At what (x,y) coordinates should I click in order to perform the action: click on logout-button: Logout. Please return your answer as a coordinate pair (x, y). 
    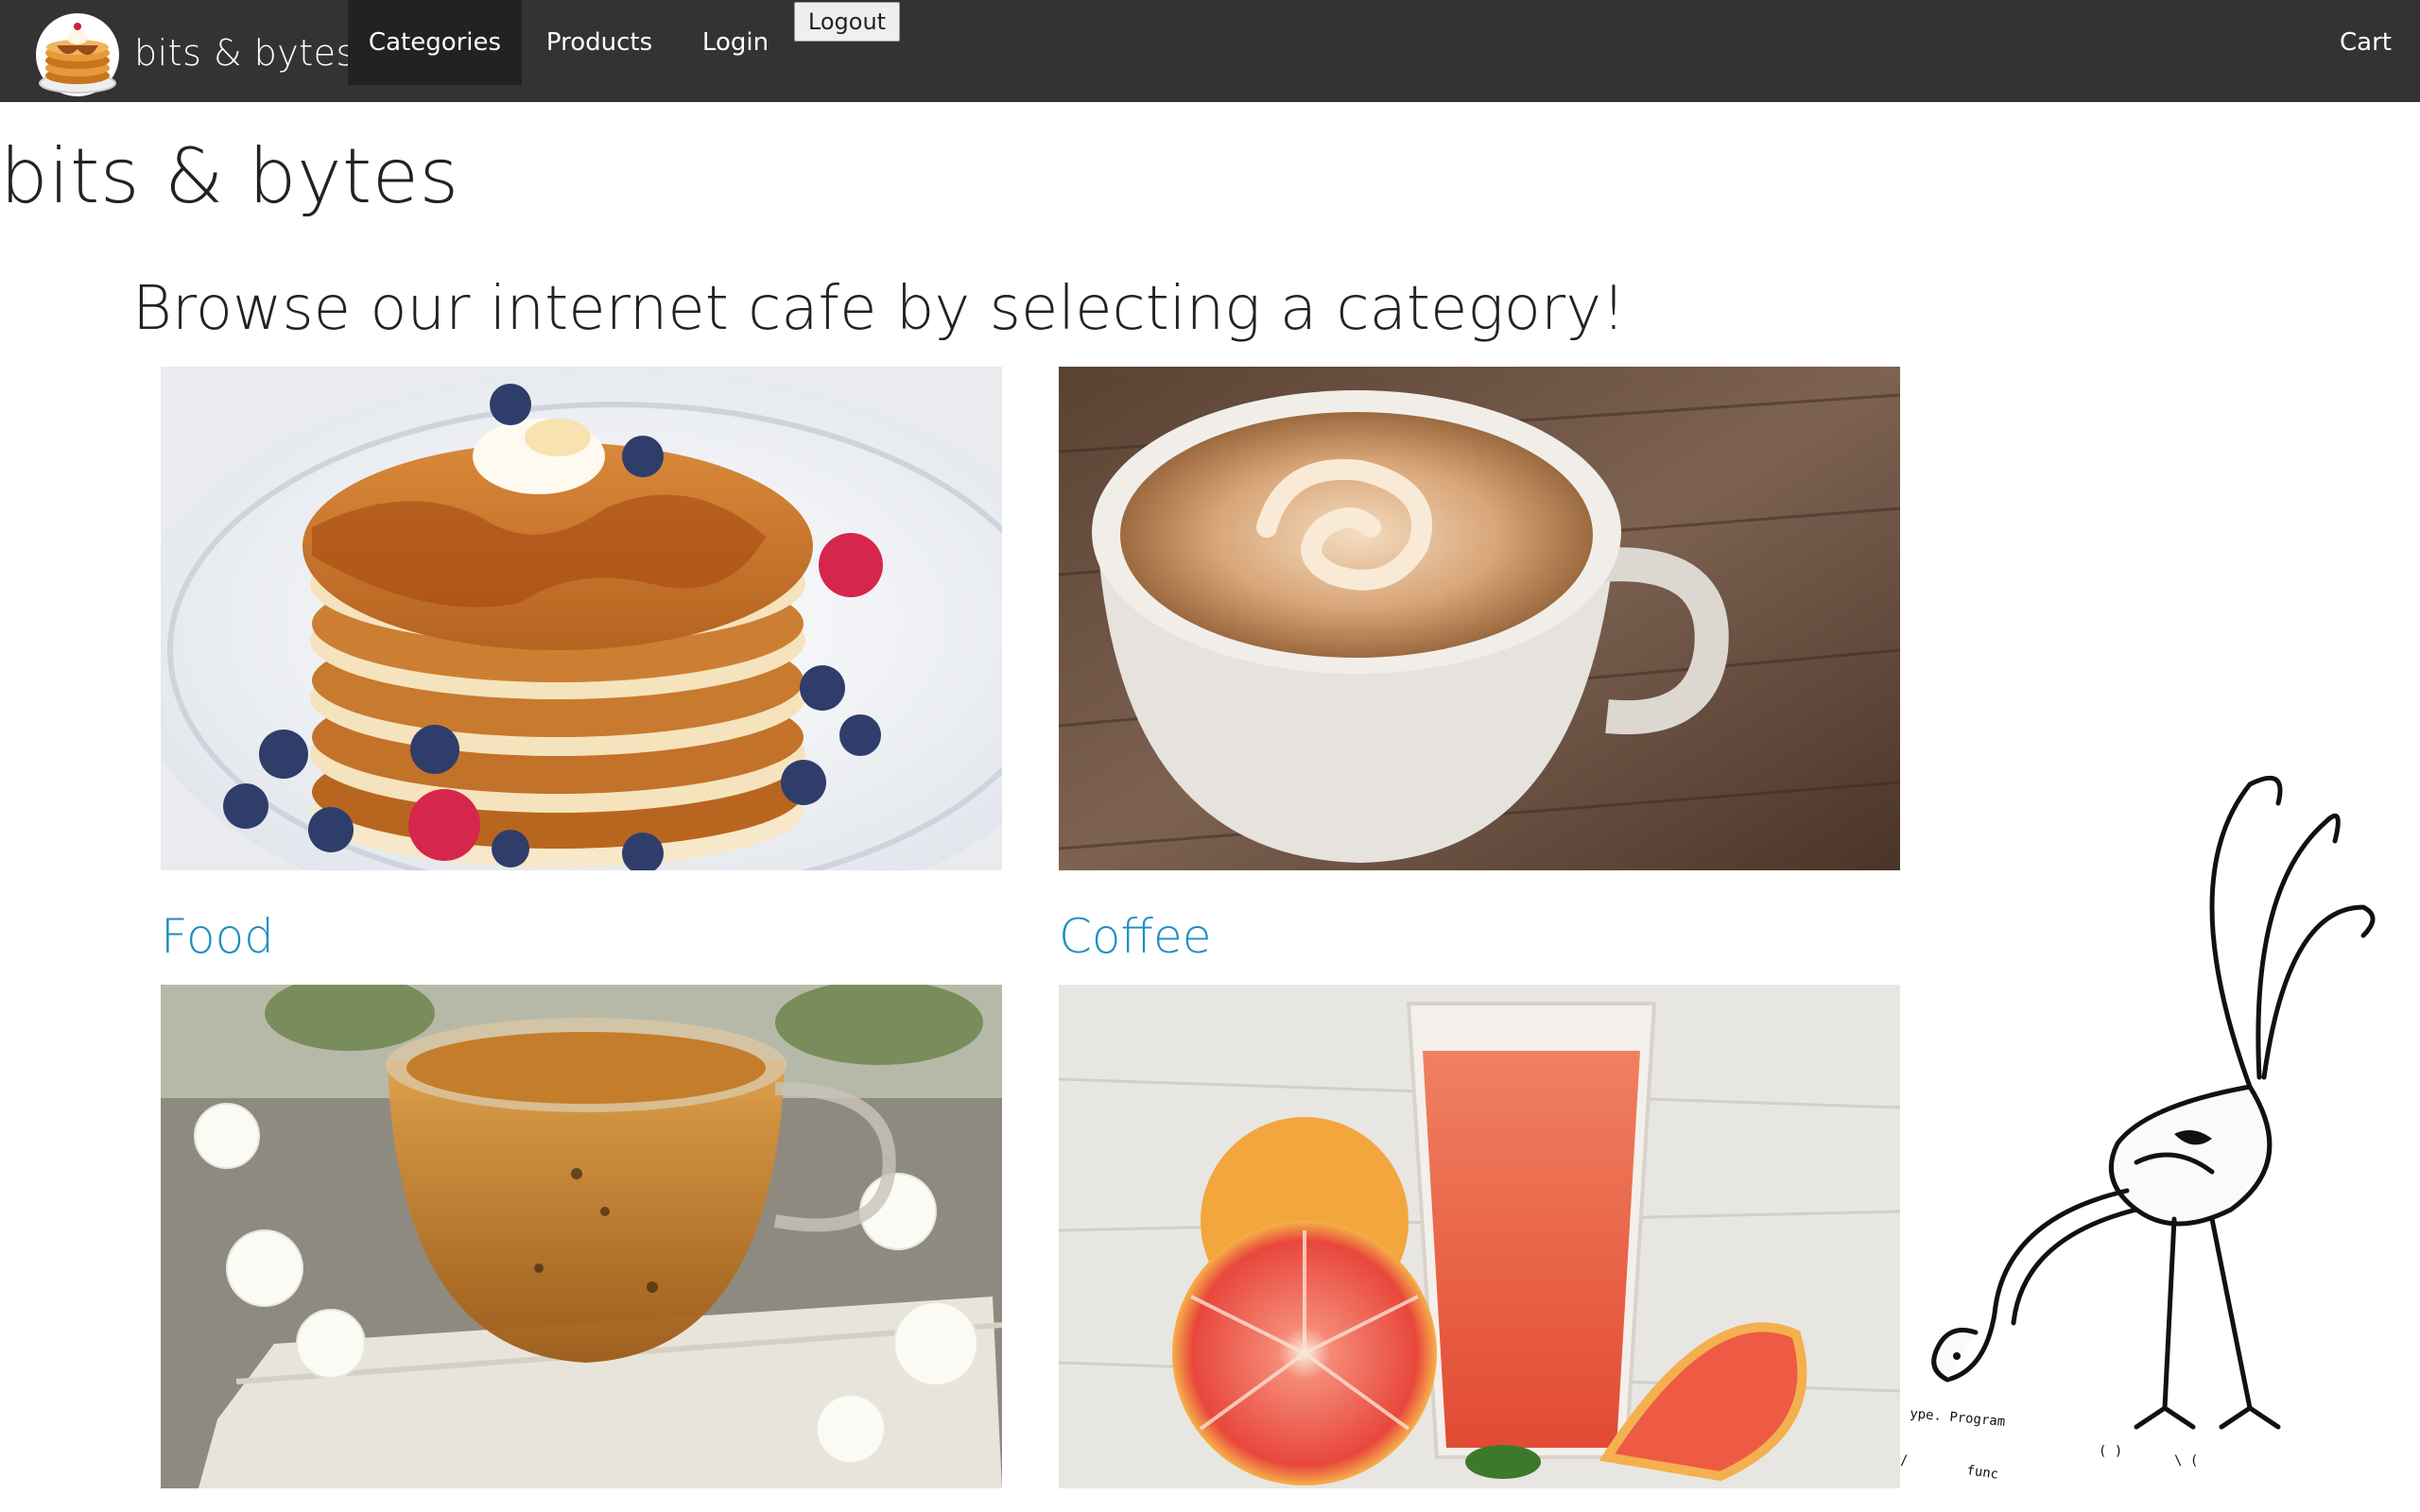
    Looking at the image, I should click on (847, 22).